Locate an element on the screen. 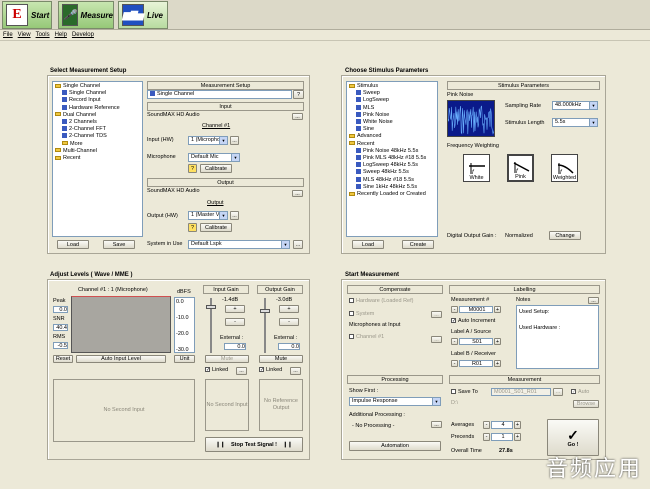 This screenshot has width=650, height=489. output-hw-select: 1 (Master Vo is located at coordinates (208, 215).